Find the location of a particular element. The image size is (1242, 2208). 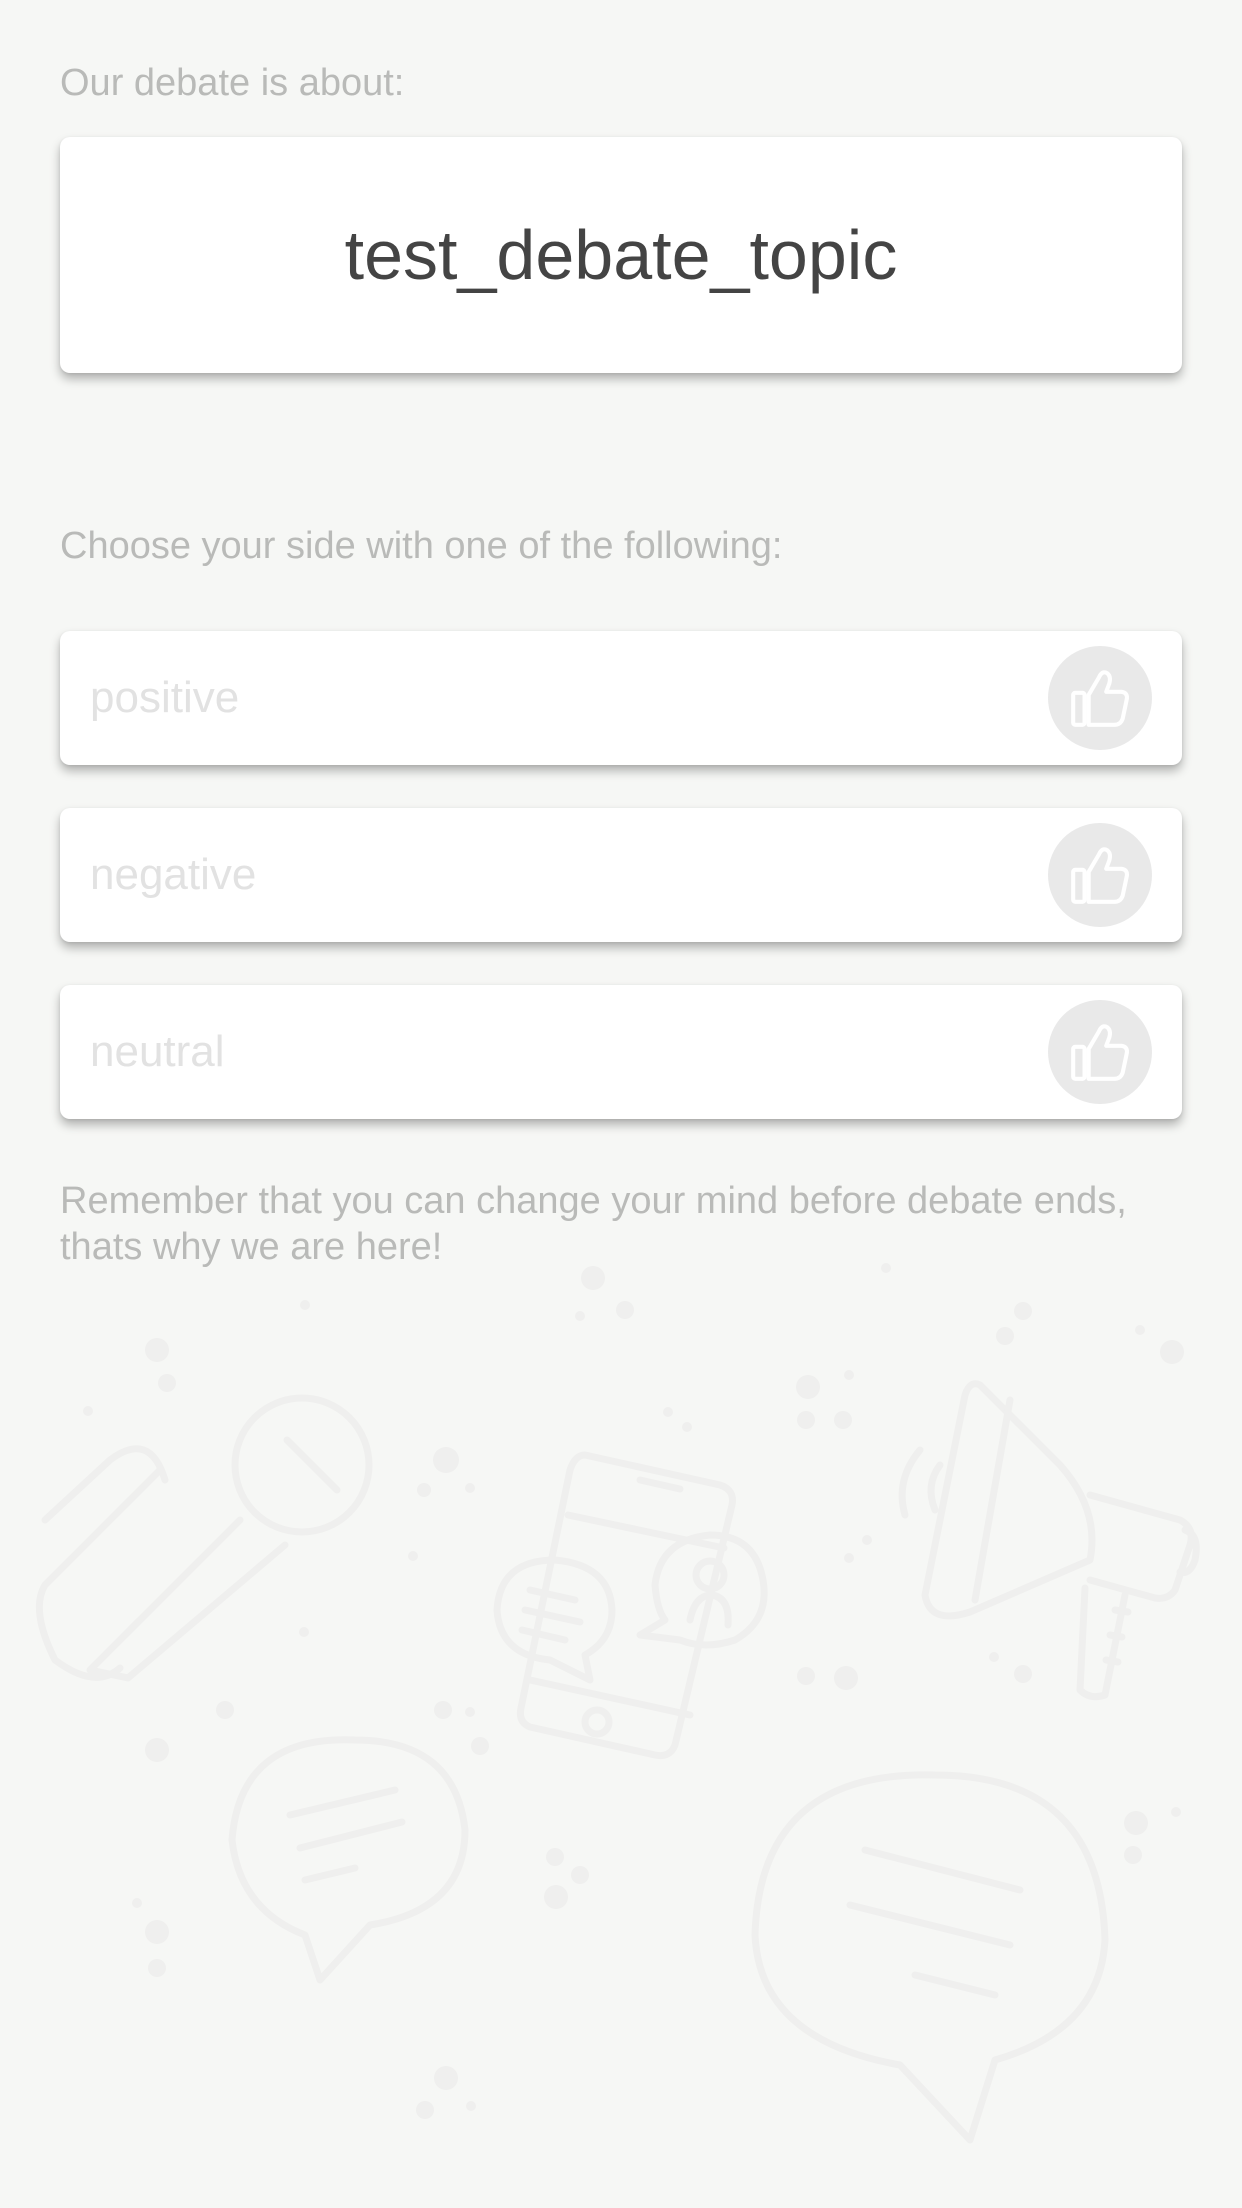

topic-card: test_debate_topic is located at coordinates (621, 255).